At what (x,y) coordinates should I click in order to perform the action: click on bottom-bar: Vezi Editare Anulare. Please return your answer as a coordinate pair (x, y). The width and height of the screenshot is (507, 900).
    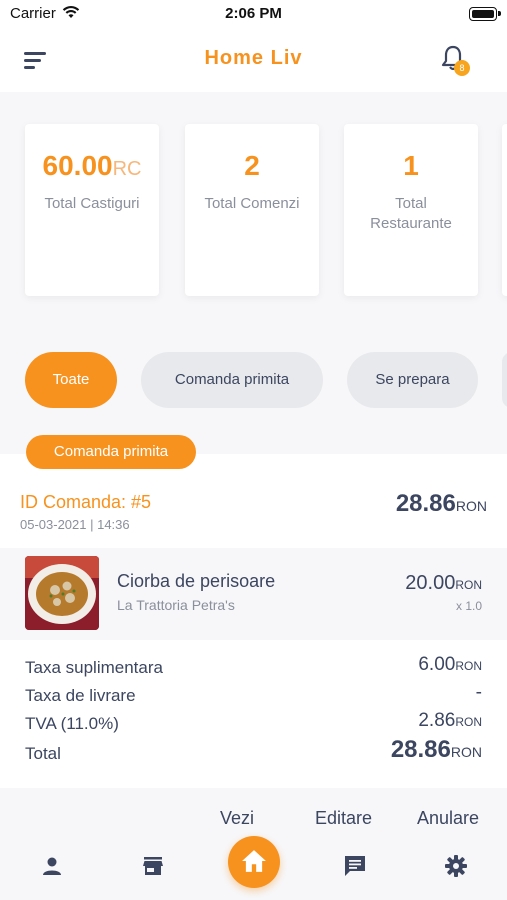
    Looking at the image, I should click on (253, 844).